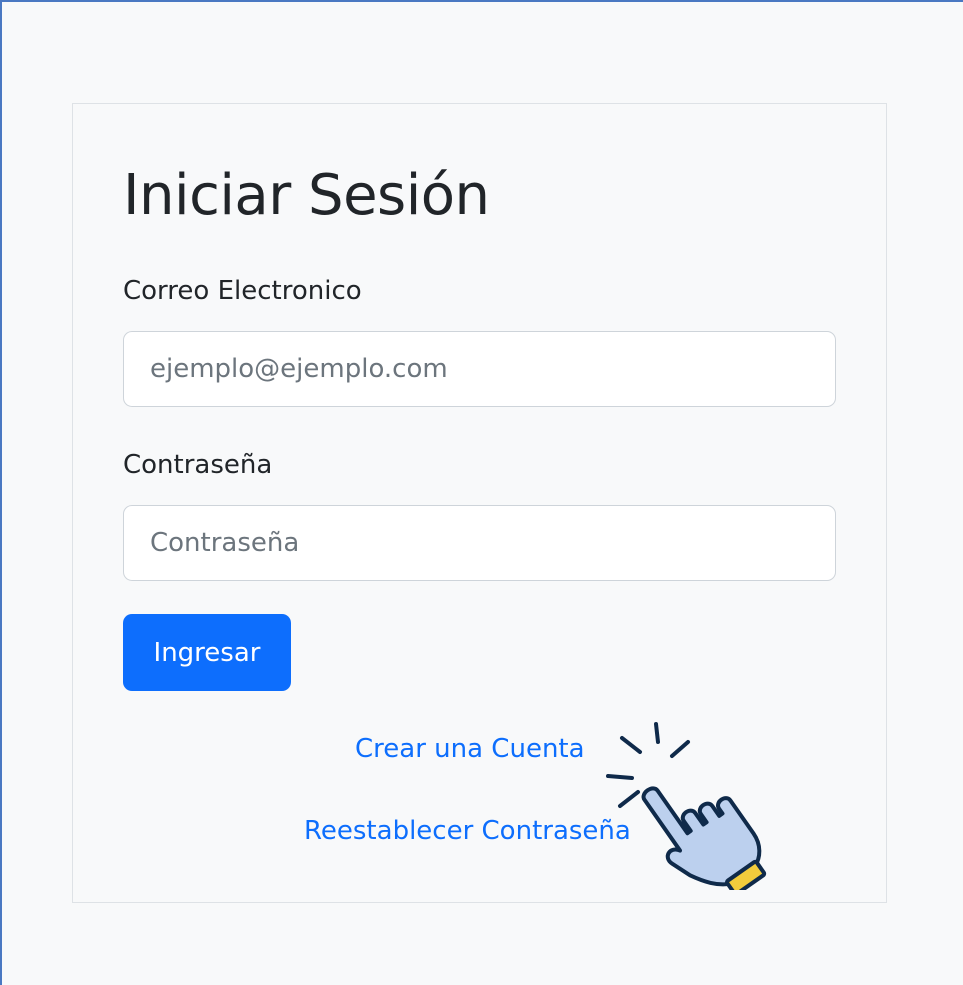 The height and width of the screenshot is (985, 963). What do you see at coordinates (207, 652) in the screenshot?
I see `login-button: Ingresar` at bounding box center [207, 652].